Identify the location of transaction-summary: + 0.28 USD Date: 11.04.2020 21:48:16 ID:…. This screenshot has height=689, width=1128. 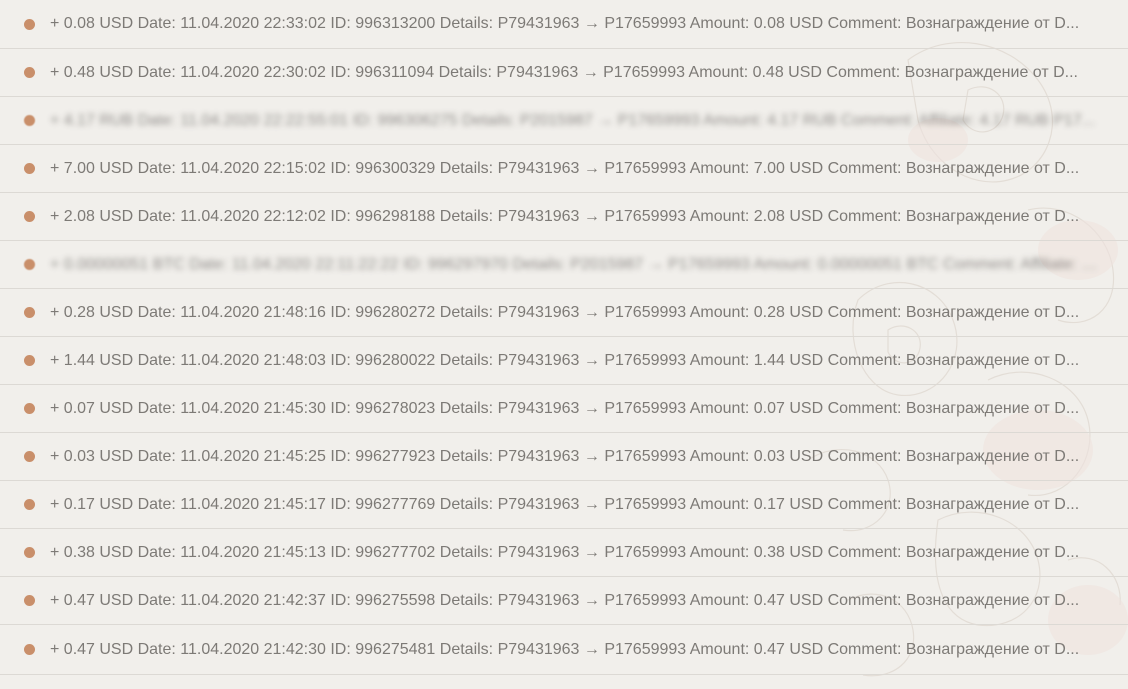
(565, 312).